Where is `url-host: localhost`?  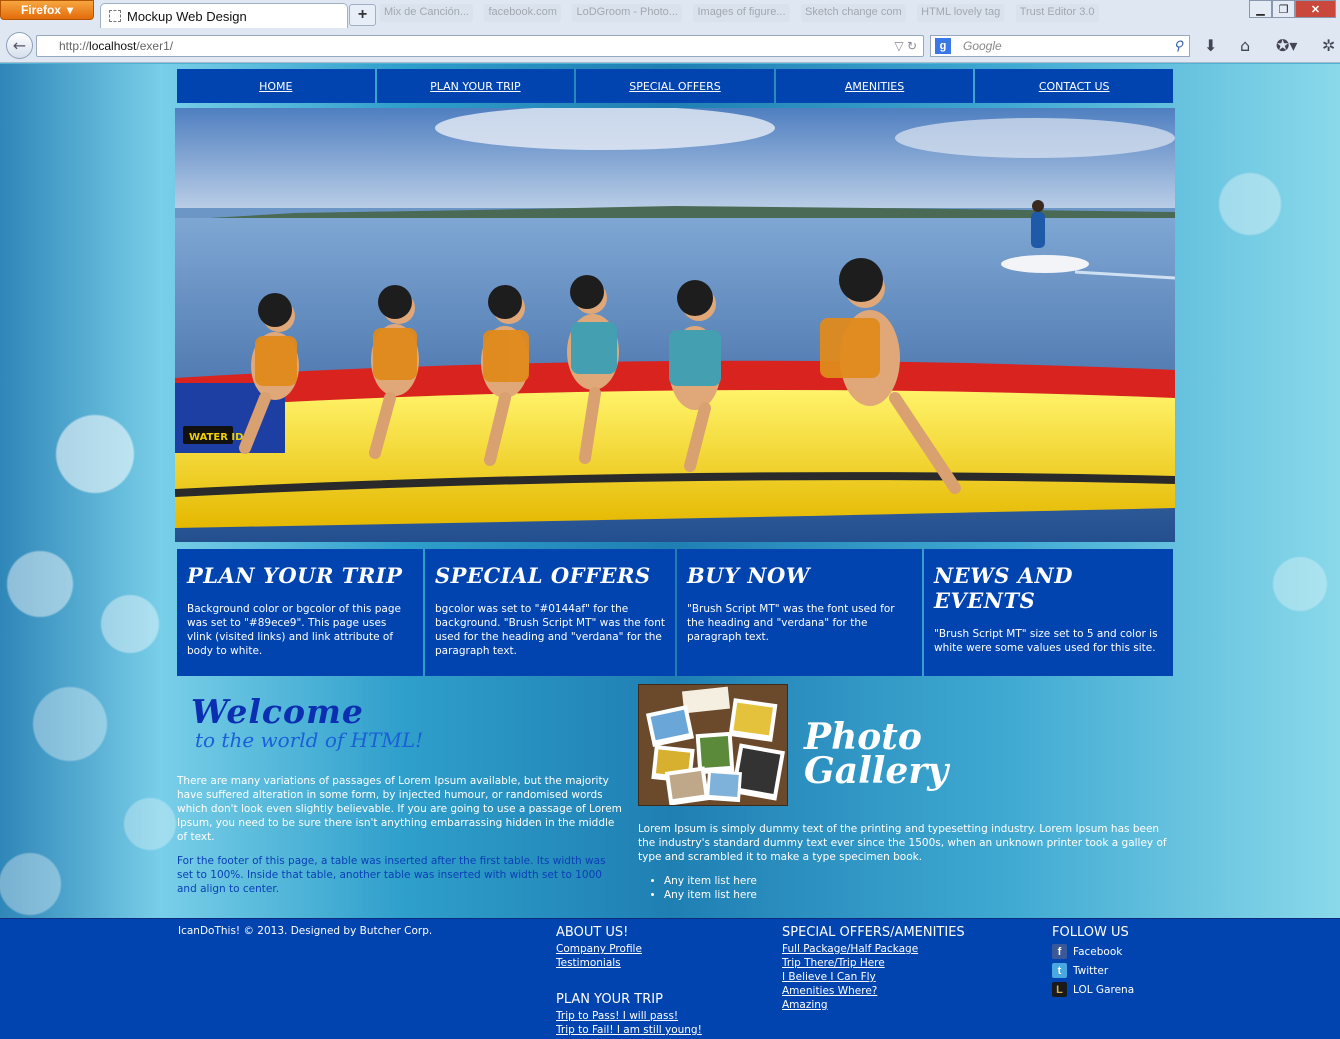 url-host: localhost is located at coordinates (113, 46).